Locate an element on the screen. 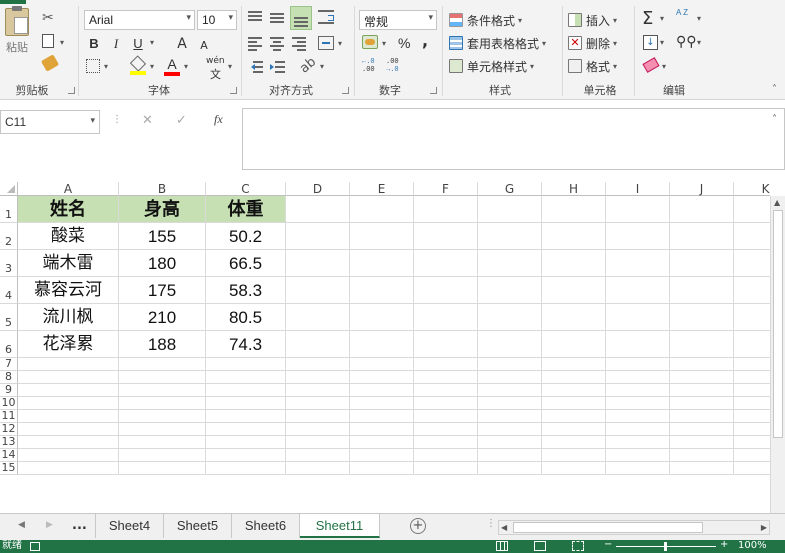 Image resolution: width=785 pixels, height=553 pixels. cell-h10 is located at coordinates (574, 403).